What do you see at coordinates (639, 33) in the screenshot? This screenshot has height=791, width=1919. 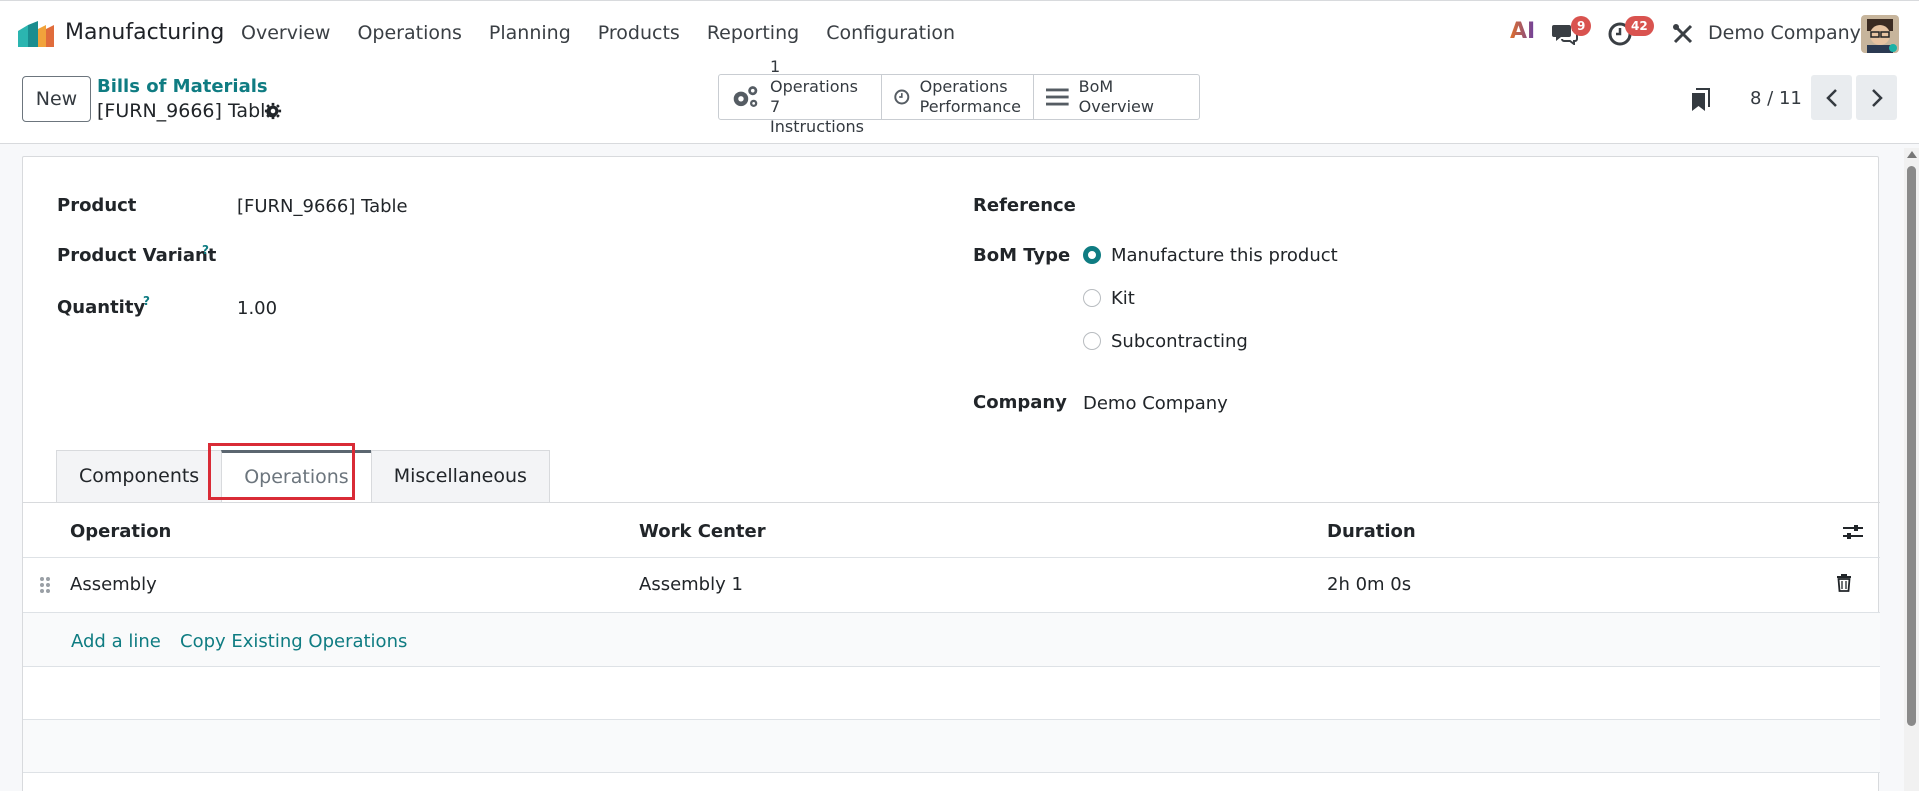 I see `menu-products: Products` at bounding box center [639, 33].